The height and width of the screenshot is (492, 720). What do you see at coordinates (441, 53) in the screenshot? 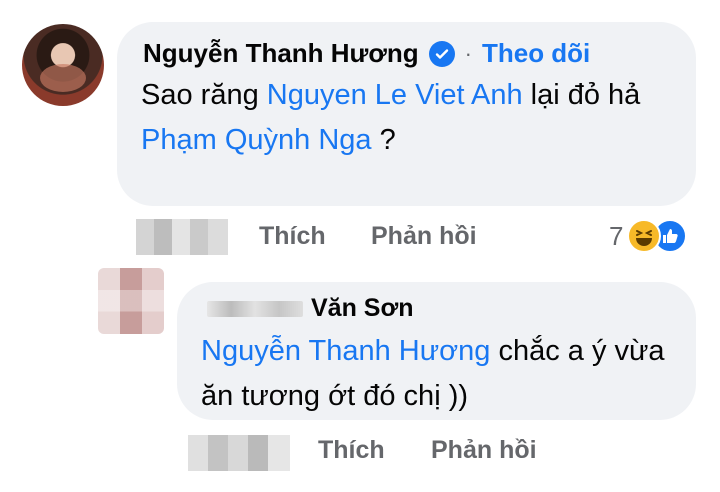
I see `verified-badge-icon` at bounding box center [441, 53].